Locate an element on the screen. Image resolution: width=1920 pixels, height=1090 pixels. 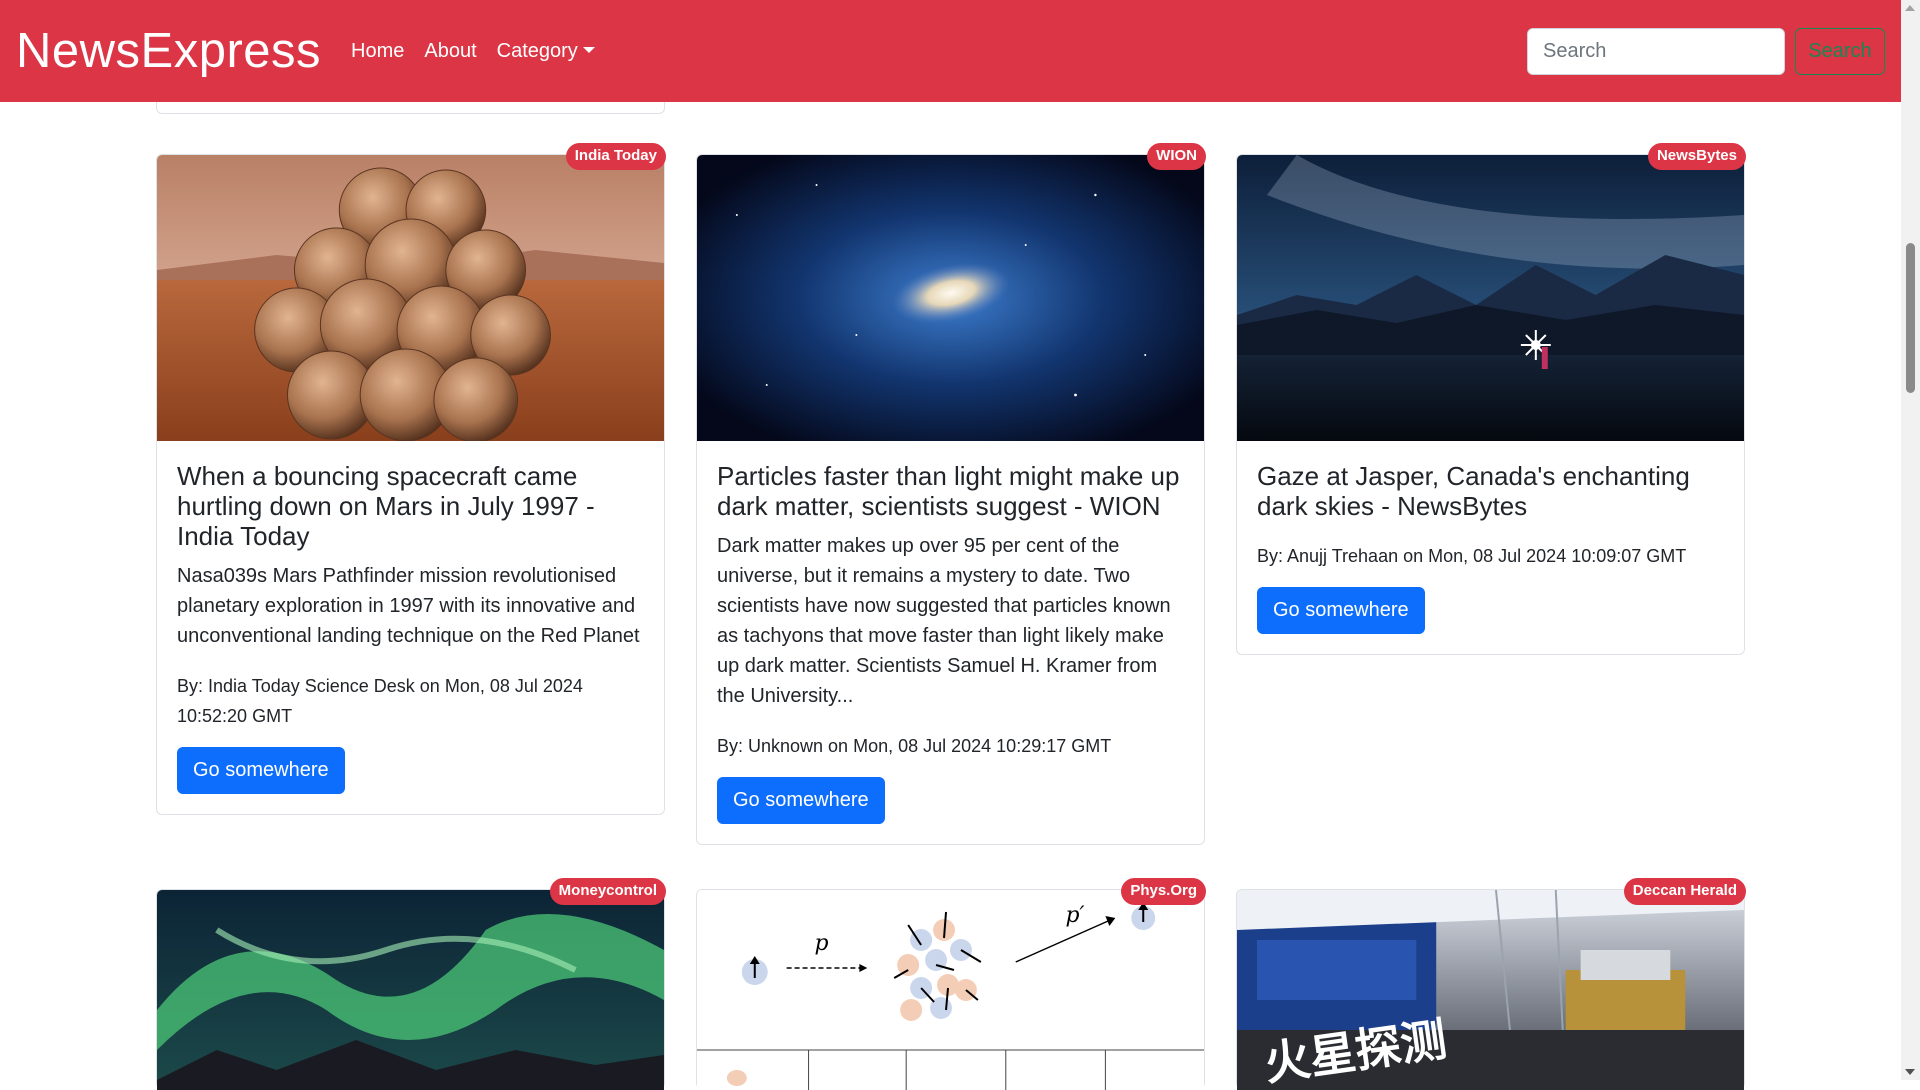
source-badge: NewsBytes is located at coordinates (1696, 156).